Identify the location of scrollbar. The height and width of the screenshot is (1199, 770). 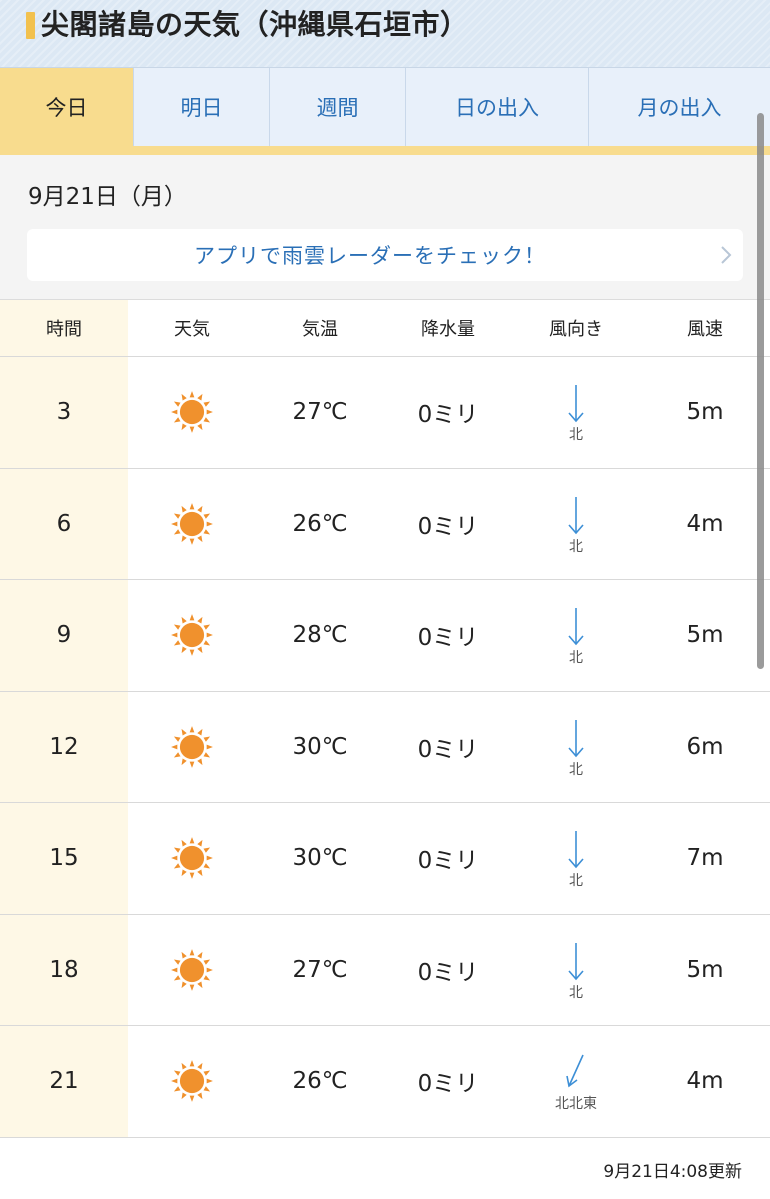
(760, 391).